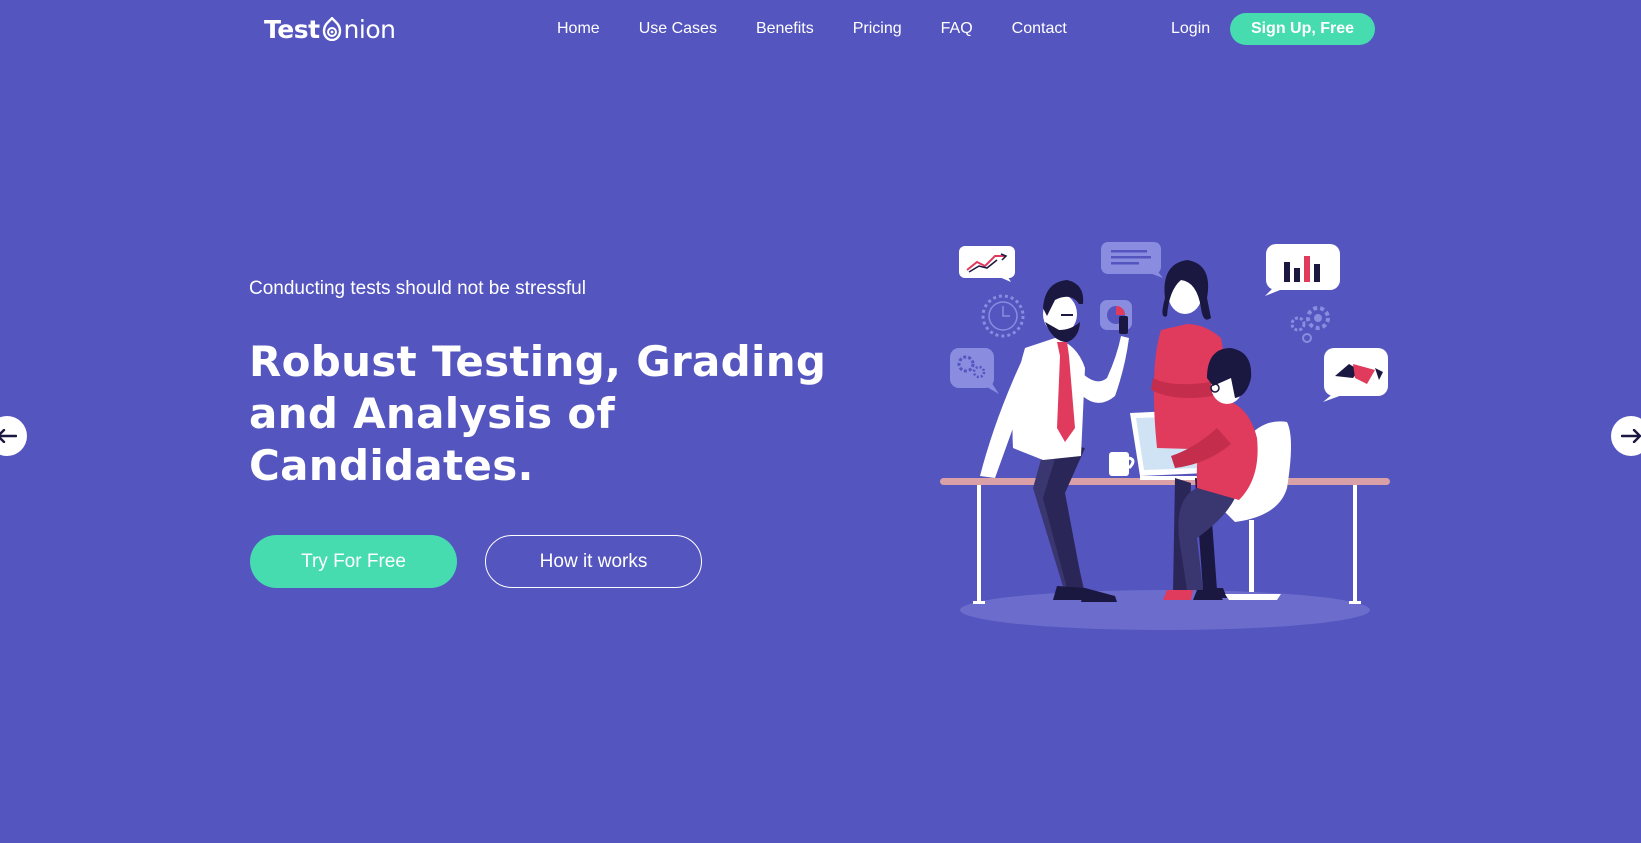  I want to click on nav-link-faq: FAQ, so click(957, 29).